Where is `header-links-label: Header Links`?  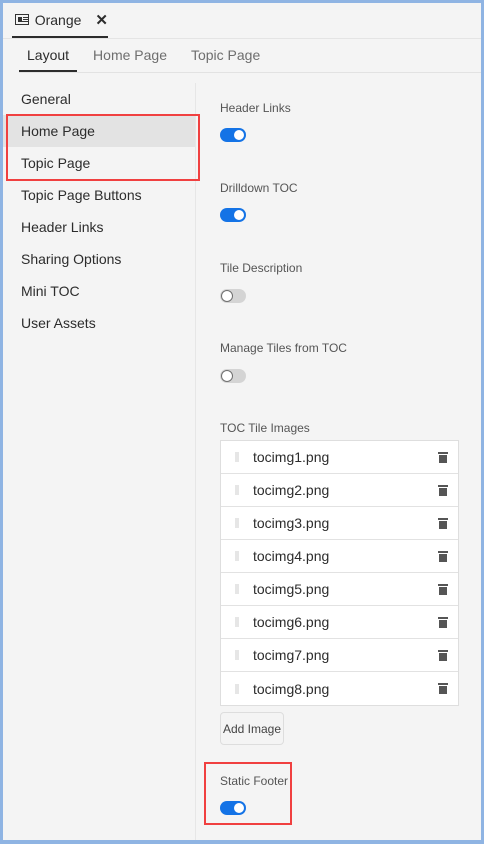
header-links-label: Header Links is located at coordinates (255, 108).